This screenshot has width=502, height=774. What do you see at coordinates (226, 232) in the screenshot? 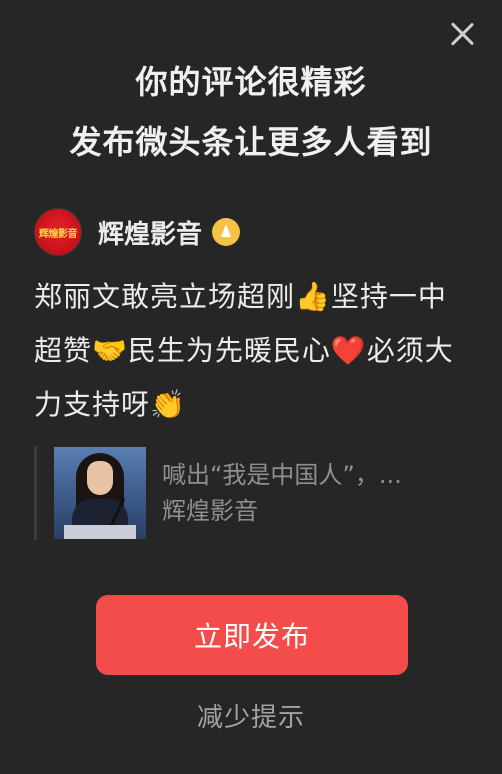
I see `verified-badge-icon` at bounding box center [226, 232].